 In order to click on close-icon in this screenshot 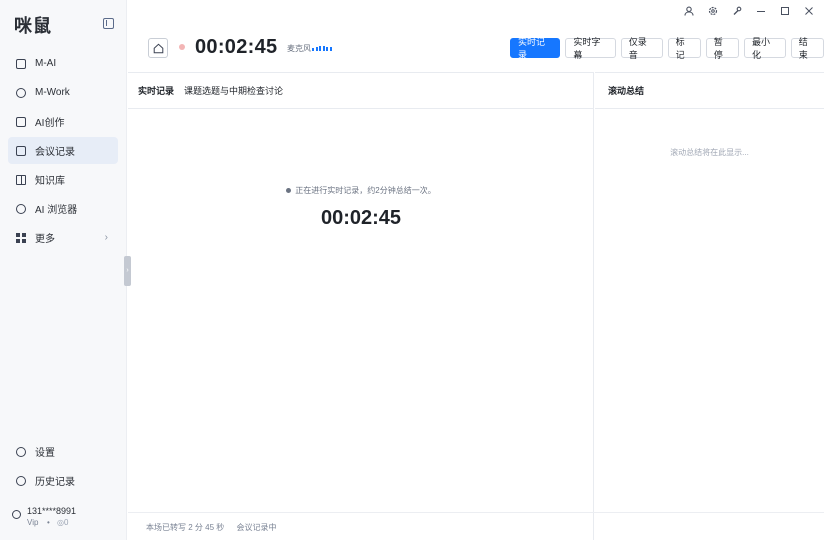, I will do `click(809, 11)`.